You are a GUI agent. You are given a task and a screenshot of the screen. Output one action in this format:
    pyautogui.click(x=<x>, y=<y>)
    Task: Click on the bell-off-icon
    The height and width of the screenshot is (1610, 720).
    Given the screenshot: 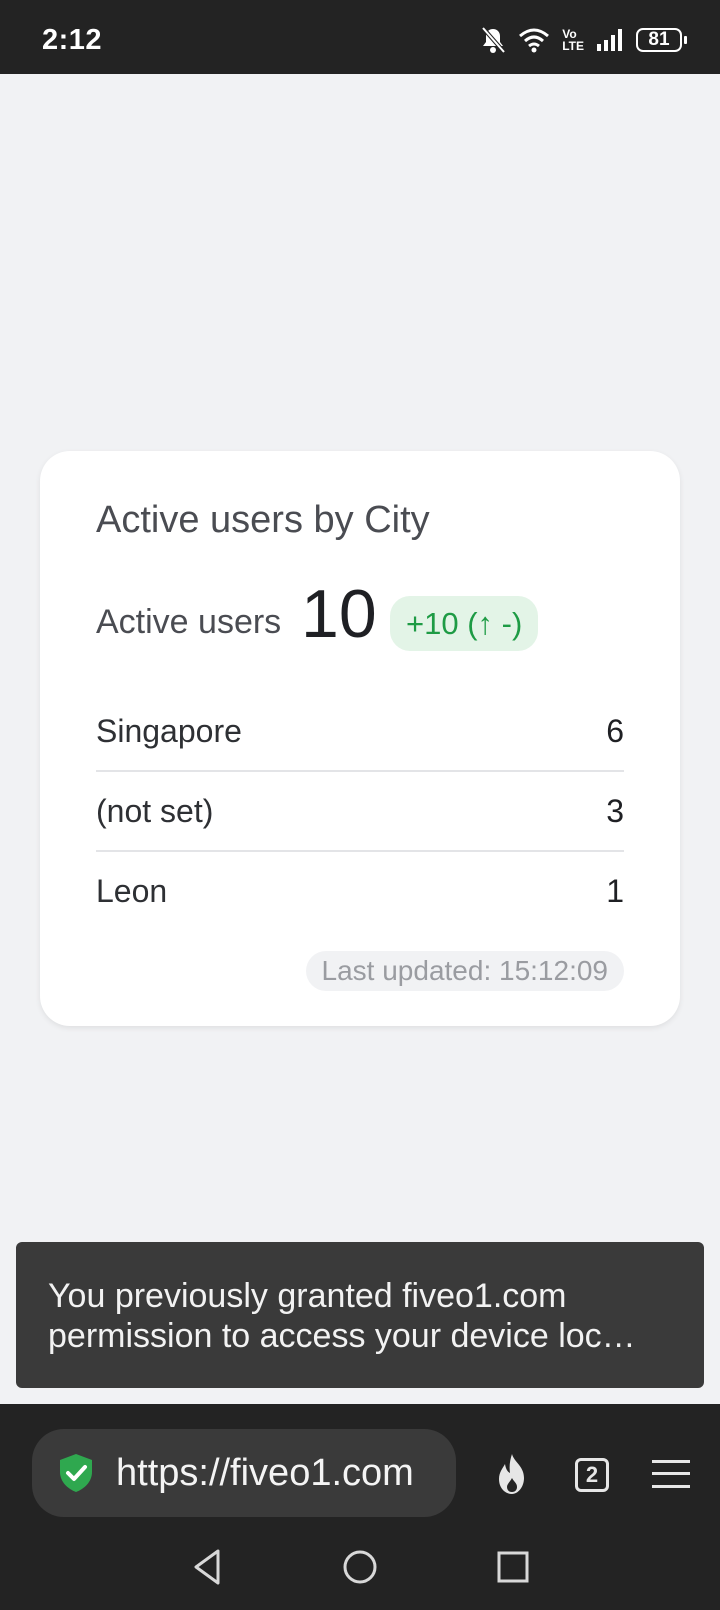 What is the action you would take?
    pyautogui.click(x=493, y=40)
    